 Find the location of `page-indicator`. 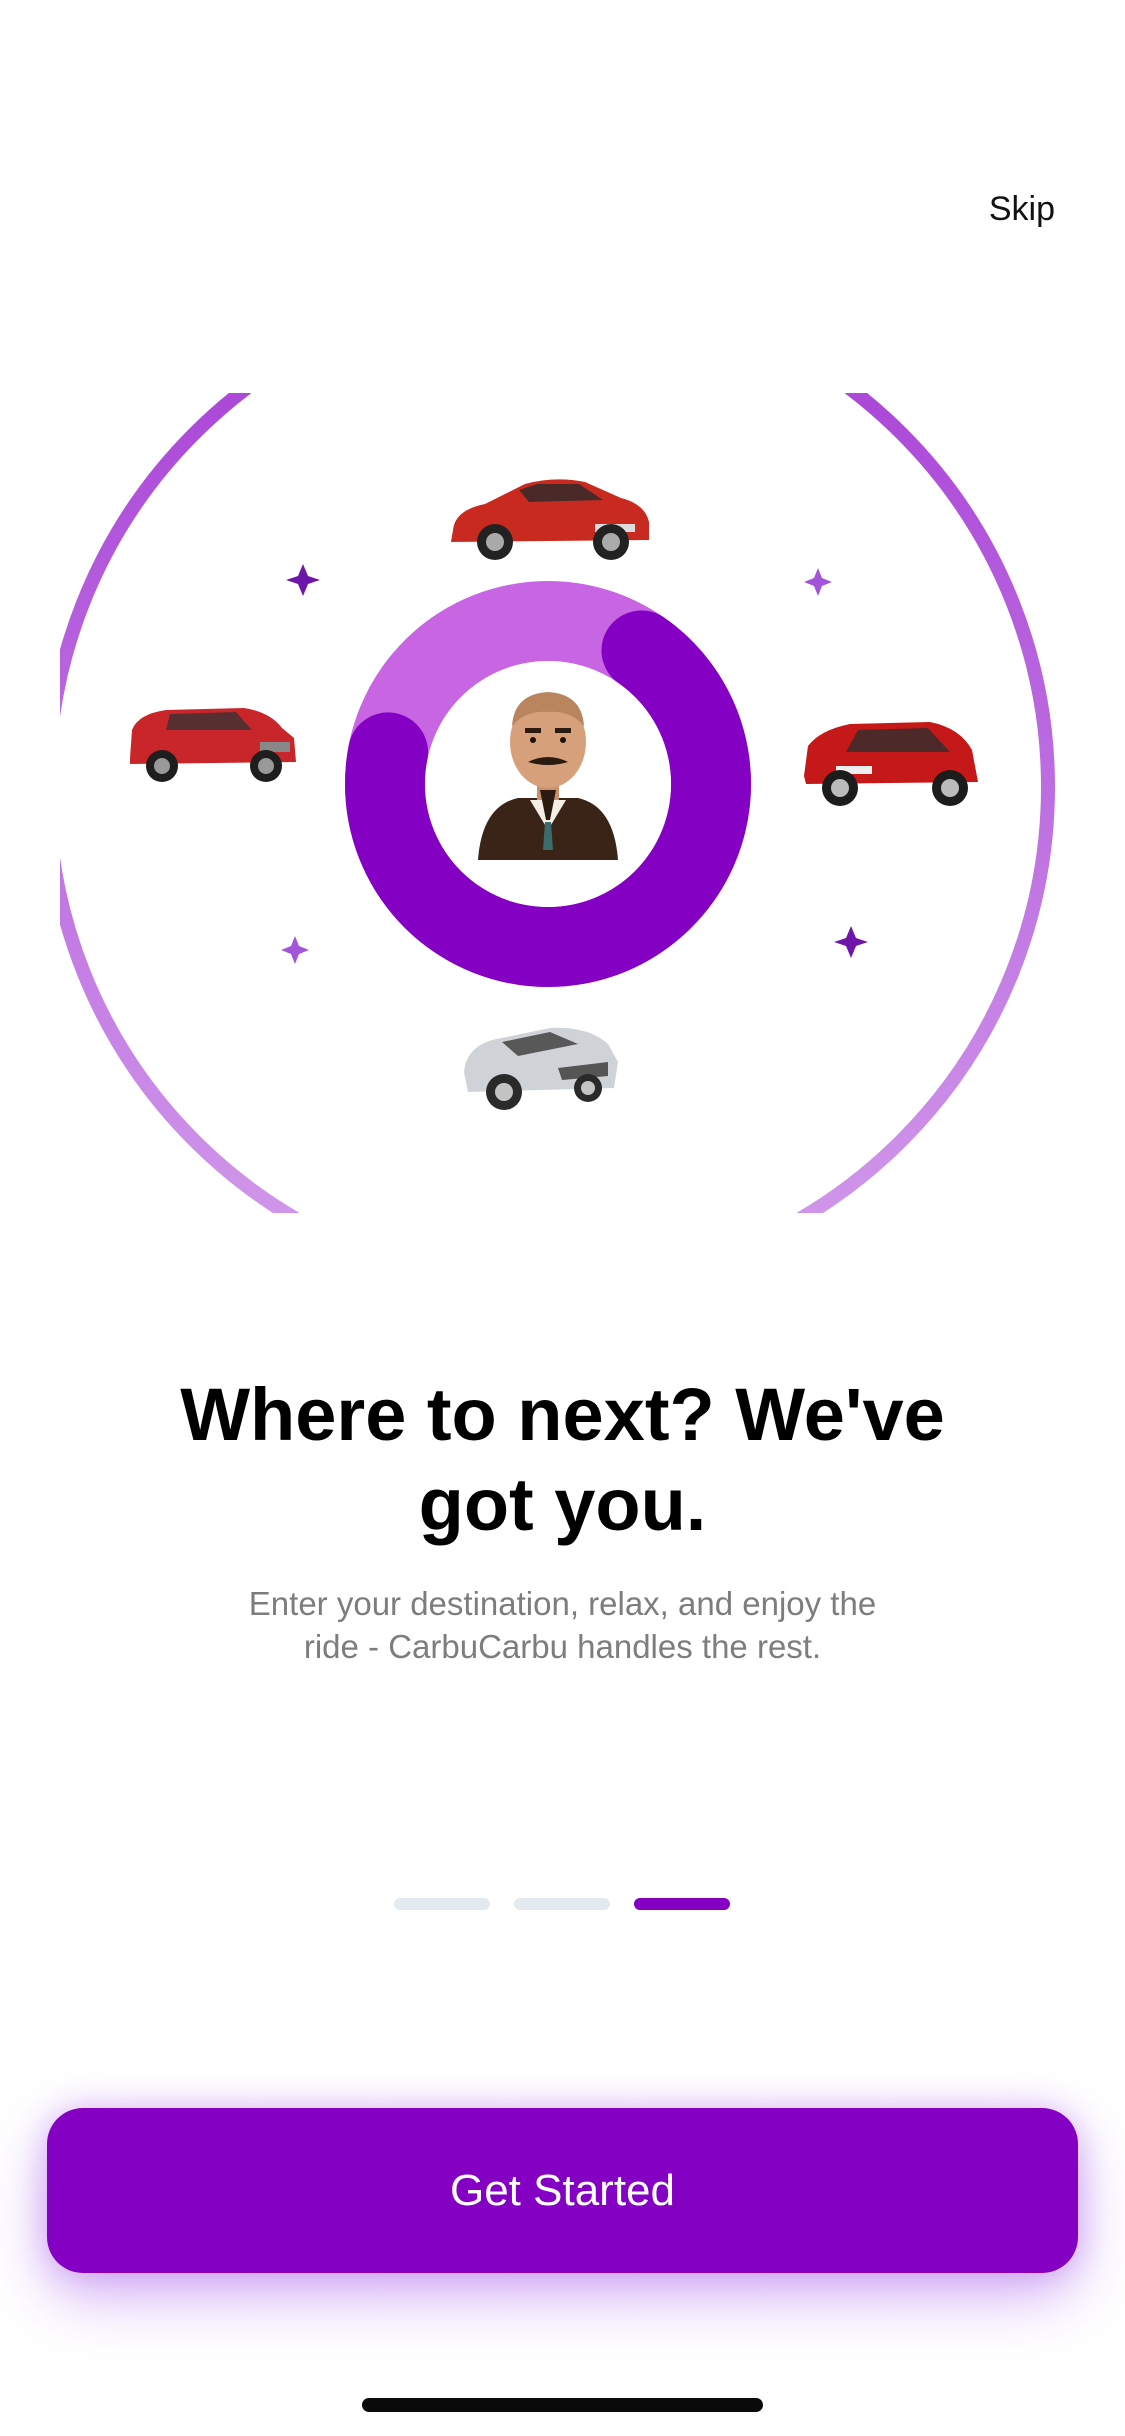

page-indicator is located at coordinates (562, 1905).